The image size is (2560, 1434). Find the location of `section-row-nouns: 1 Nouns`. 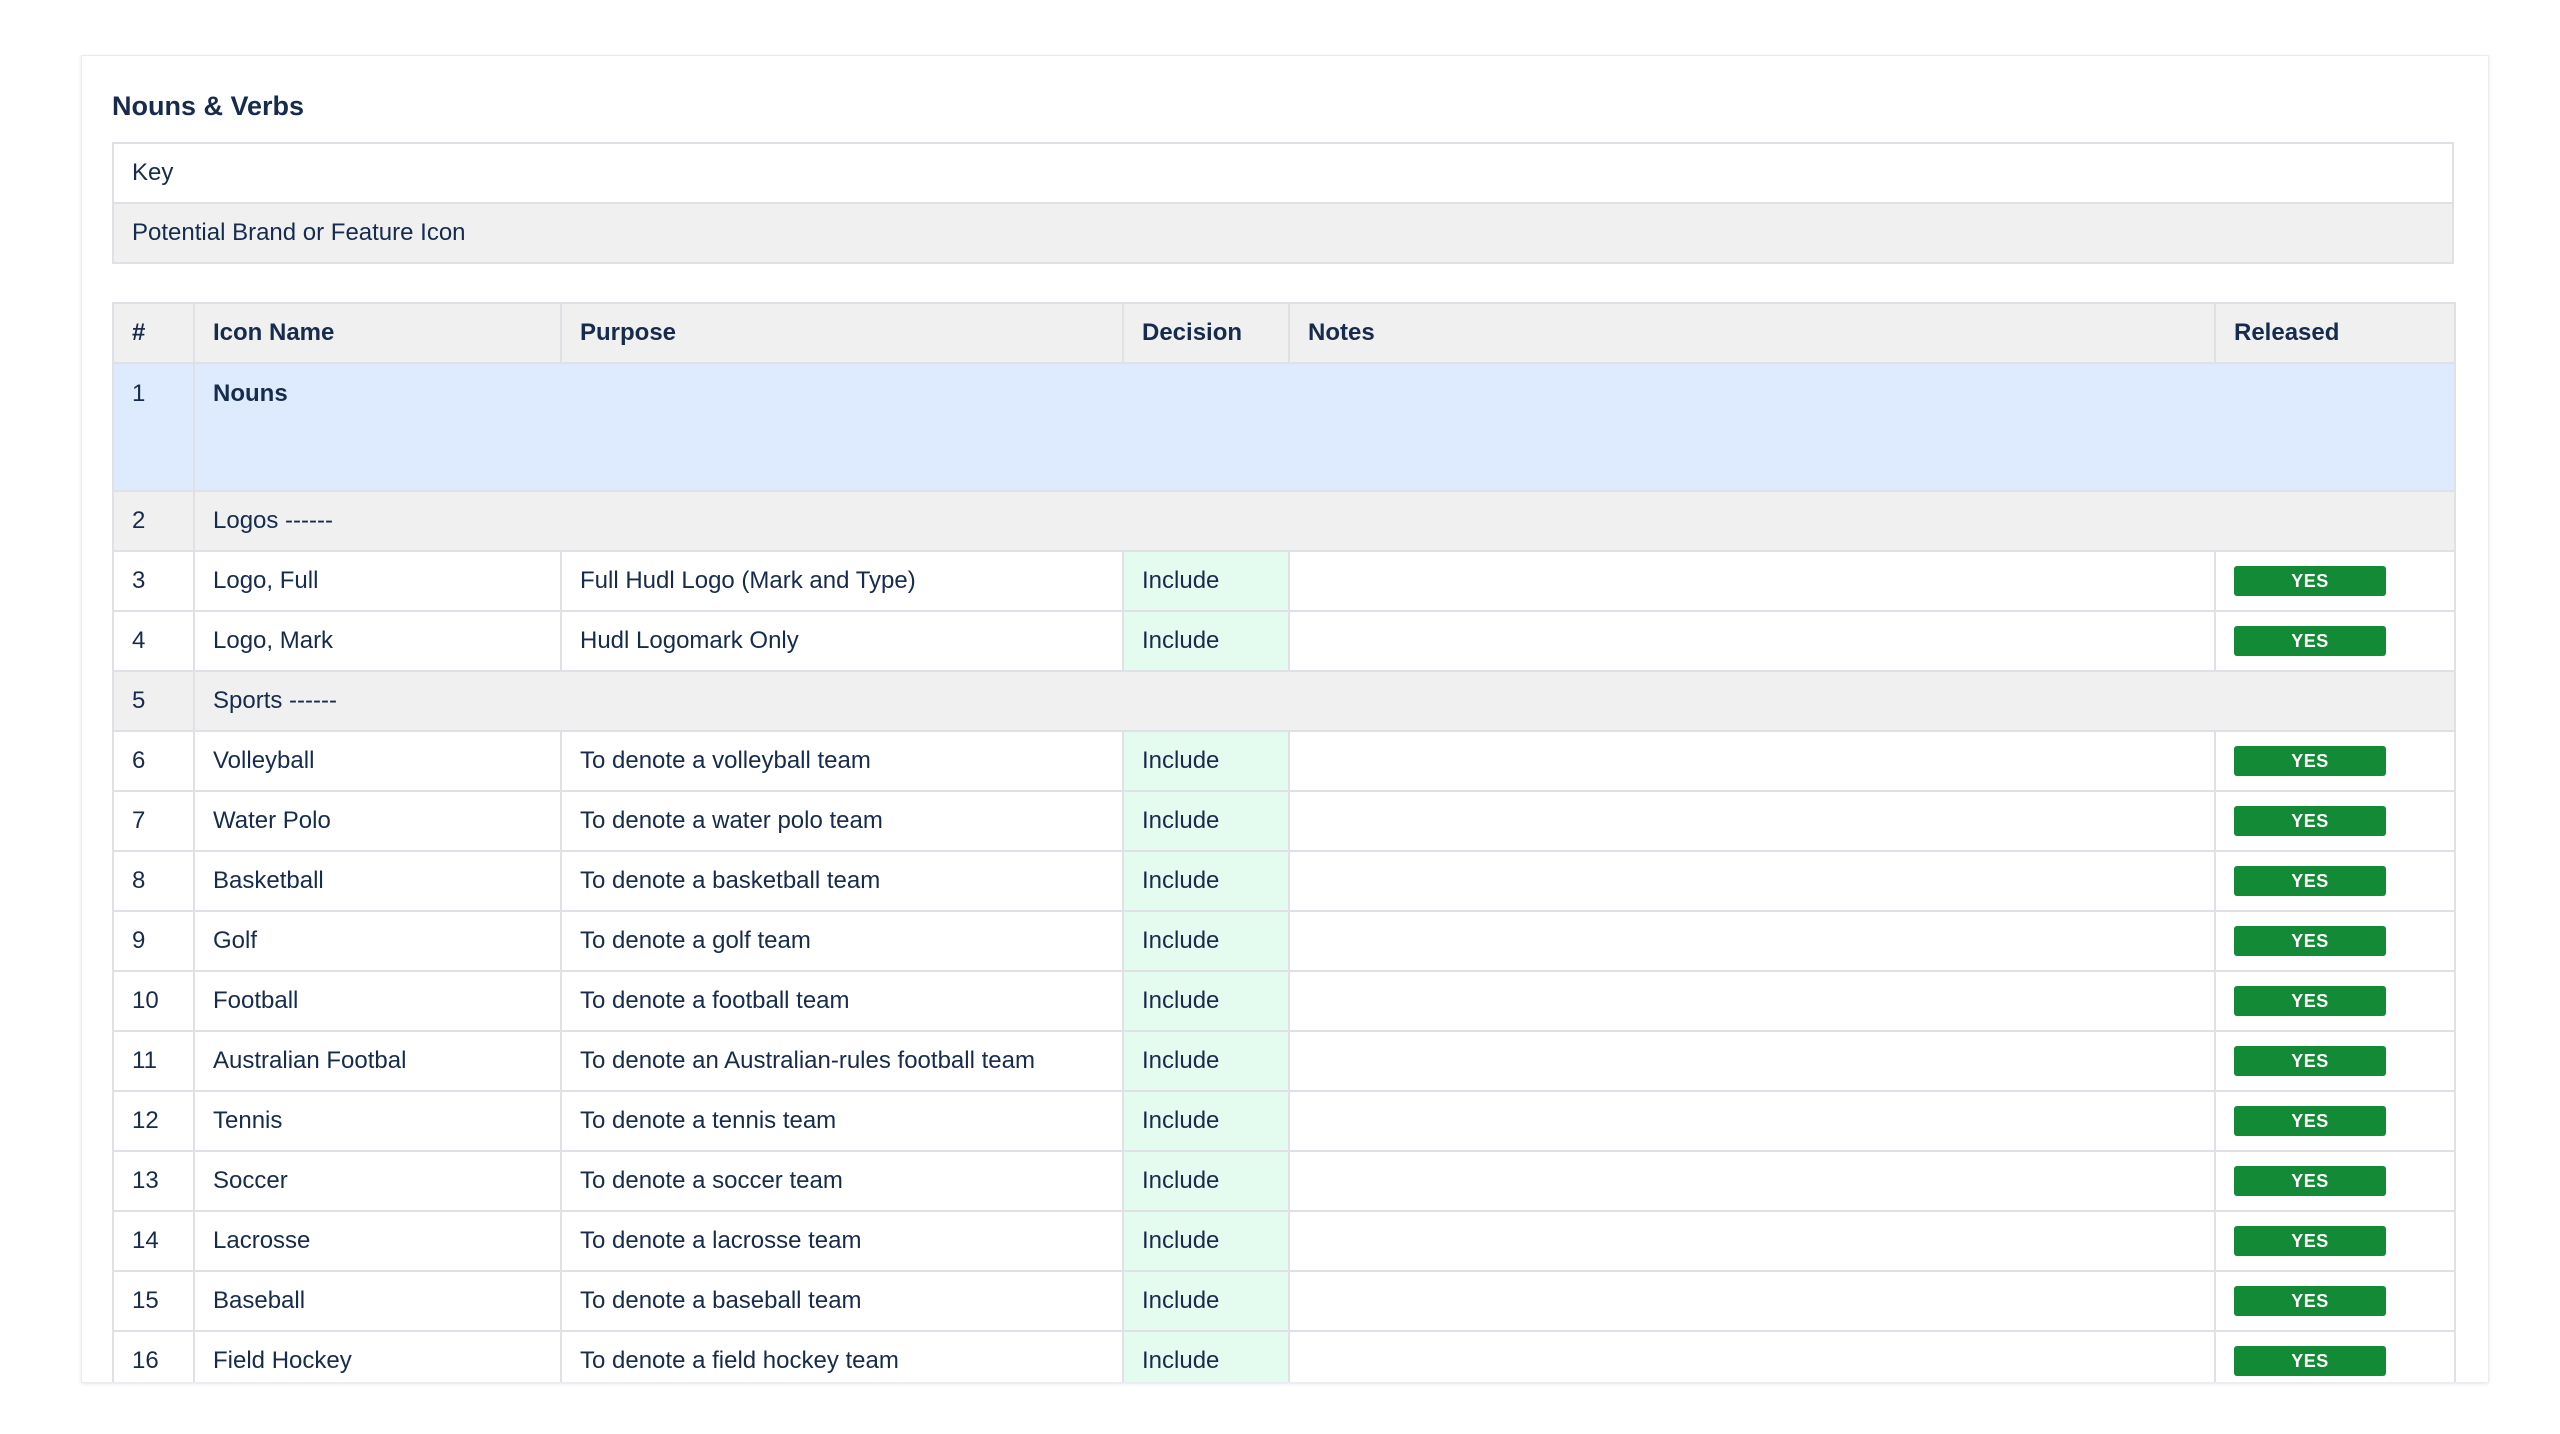

section-row-nouns: 1 Nouns is located at coordinates (1284, 427).